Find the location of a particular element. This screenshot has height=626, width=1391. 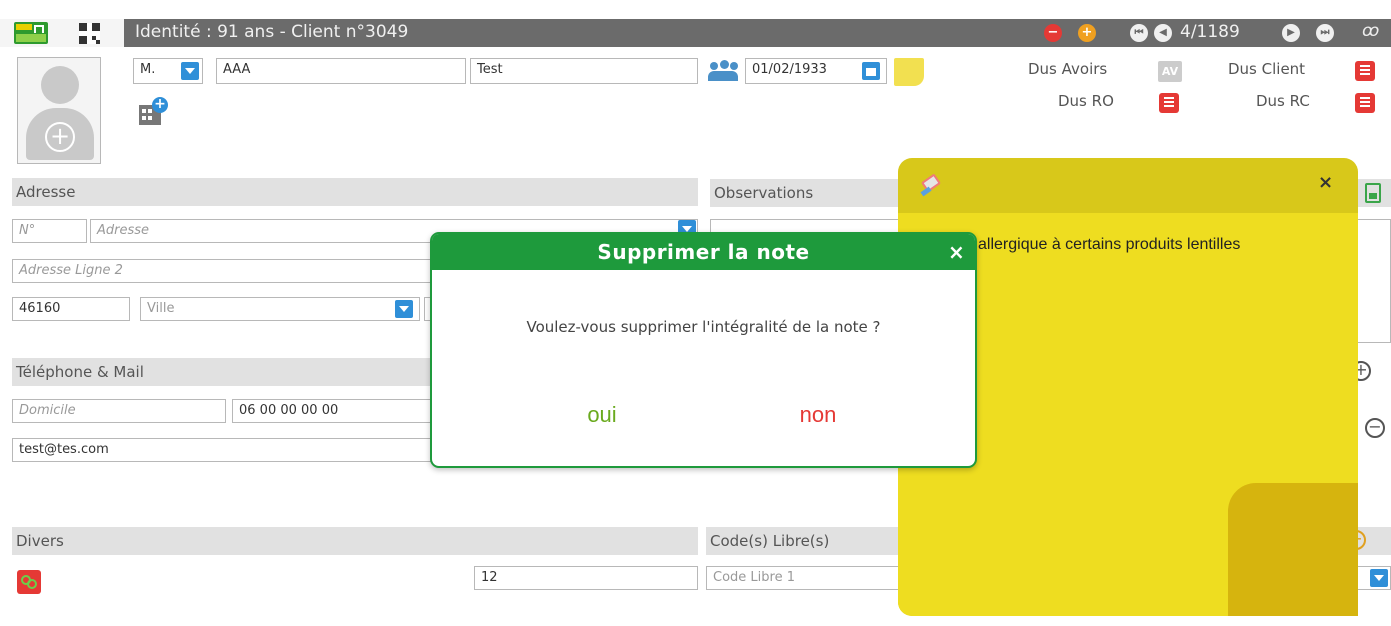

city-dropdown-button is located at coordinates (404, 309).